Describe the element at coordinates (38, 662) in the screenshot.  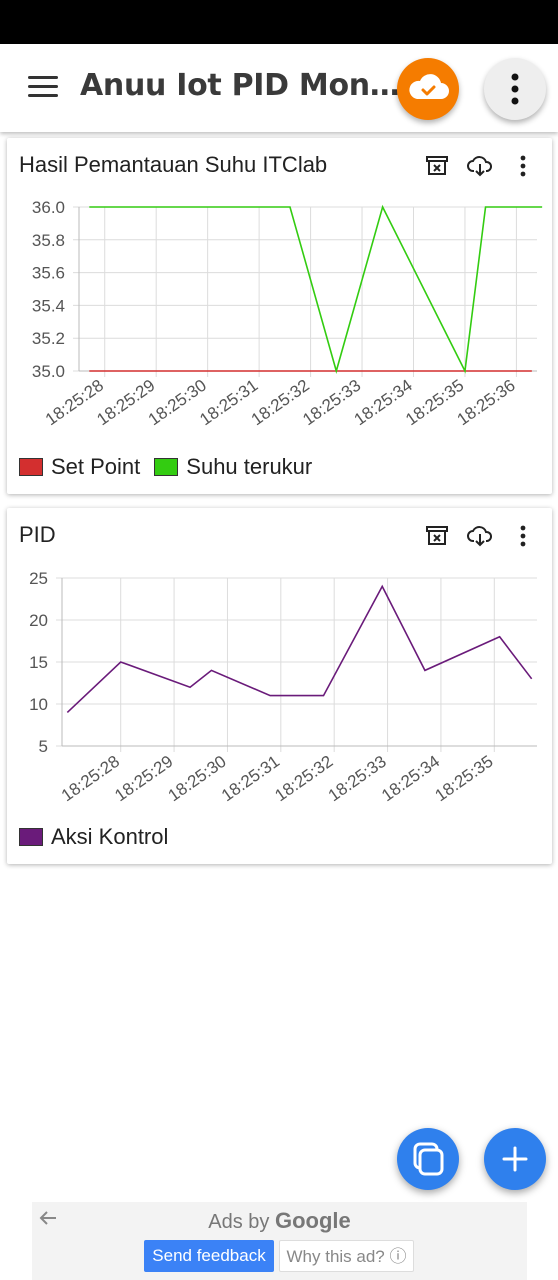
I see `y-tick-label: 15` at that location.